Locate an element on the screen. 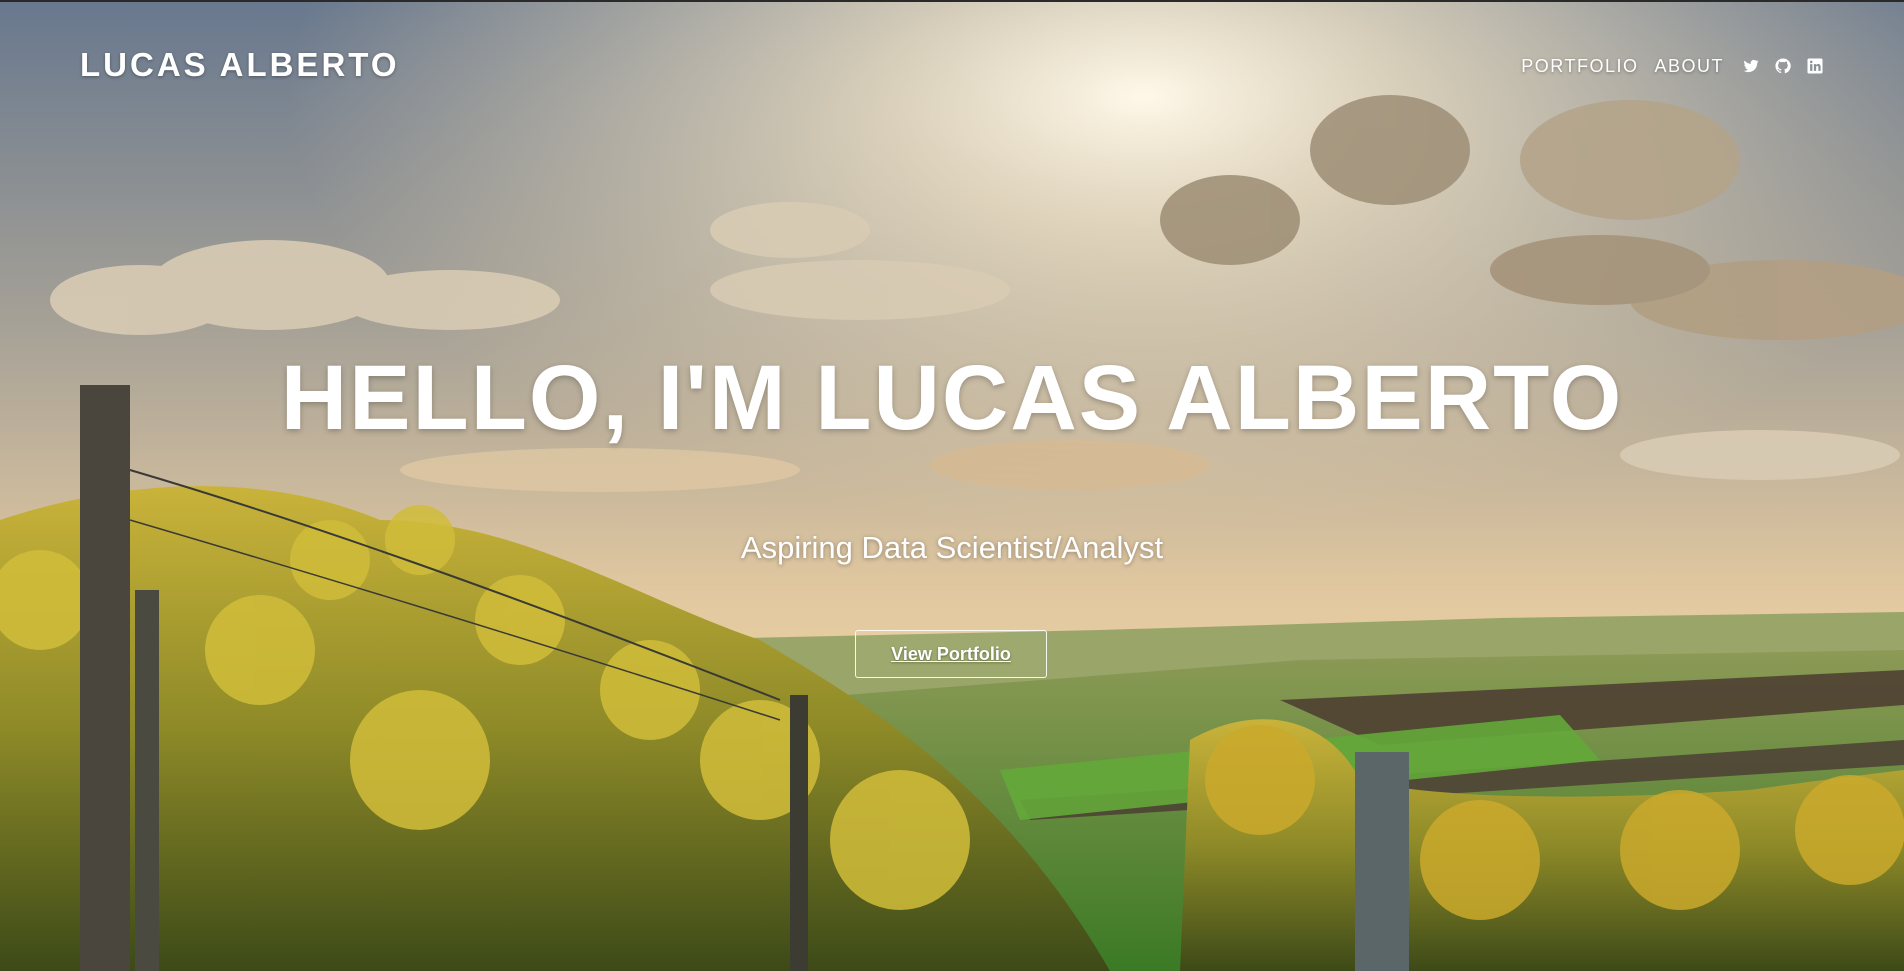 This screenshot has height=971, width=1904. nav-portfolio-link: PORTFOLIO is located at coordinates (1579, 66).